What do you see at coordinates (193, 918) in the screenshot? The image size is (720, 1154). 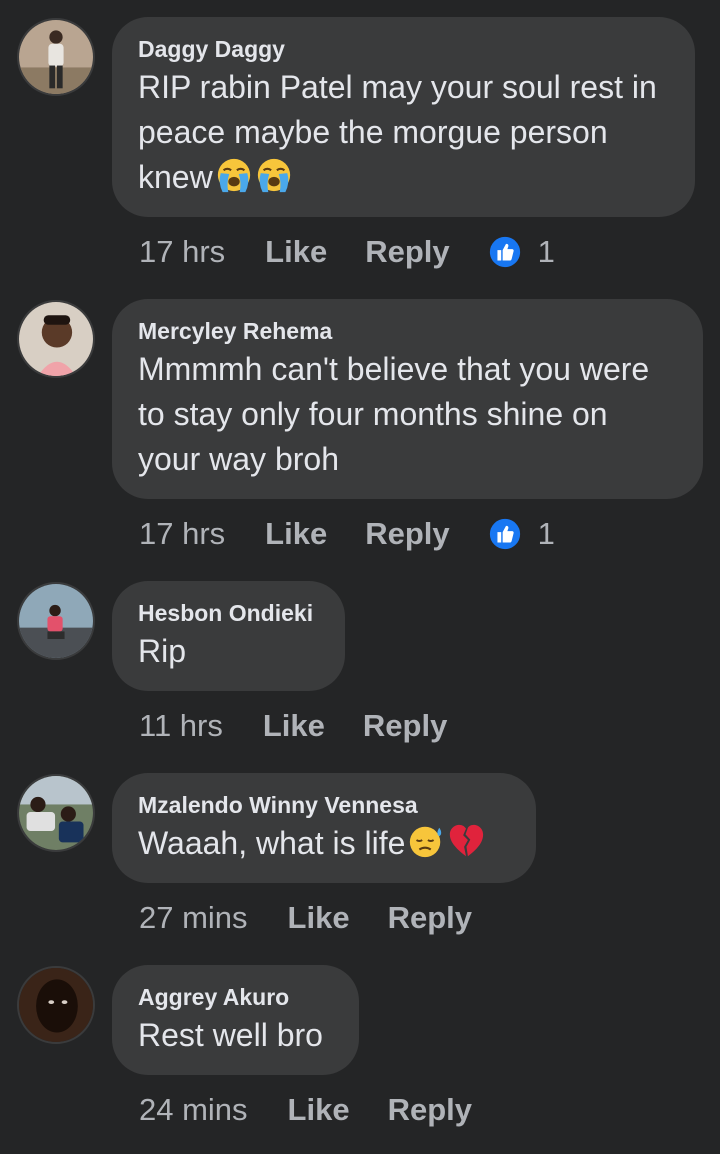 I see `comment-timestamp: 27 mins` at bounding box center [193, 918].